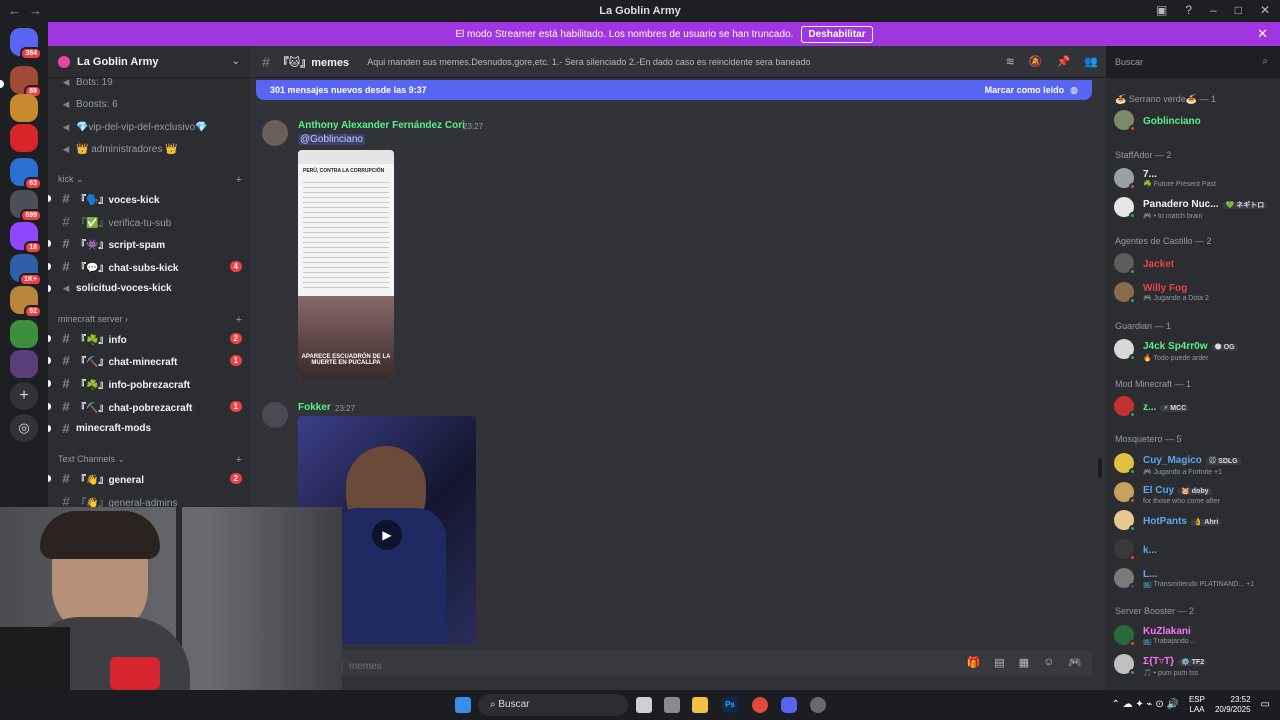 The height and width of the screenshot is (720, 1280). Describe the element at coordinates (1091, 61) in the screenshot. I see `member-list-icon: 👥` at that location.